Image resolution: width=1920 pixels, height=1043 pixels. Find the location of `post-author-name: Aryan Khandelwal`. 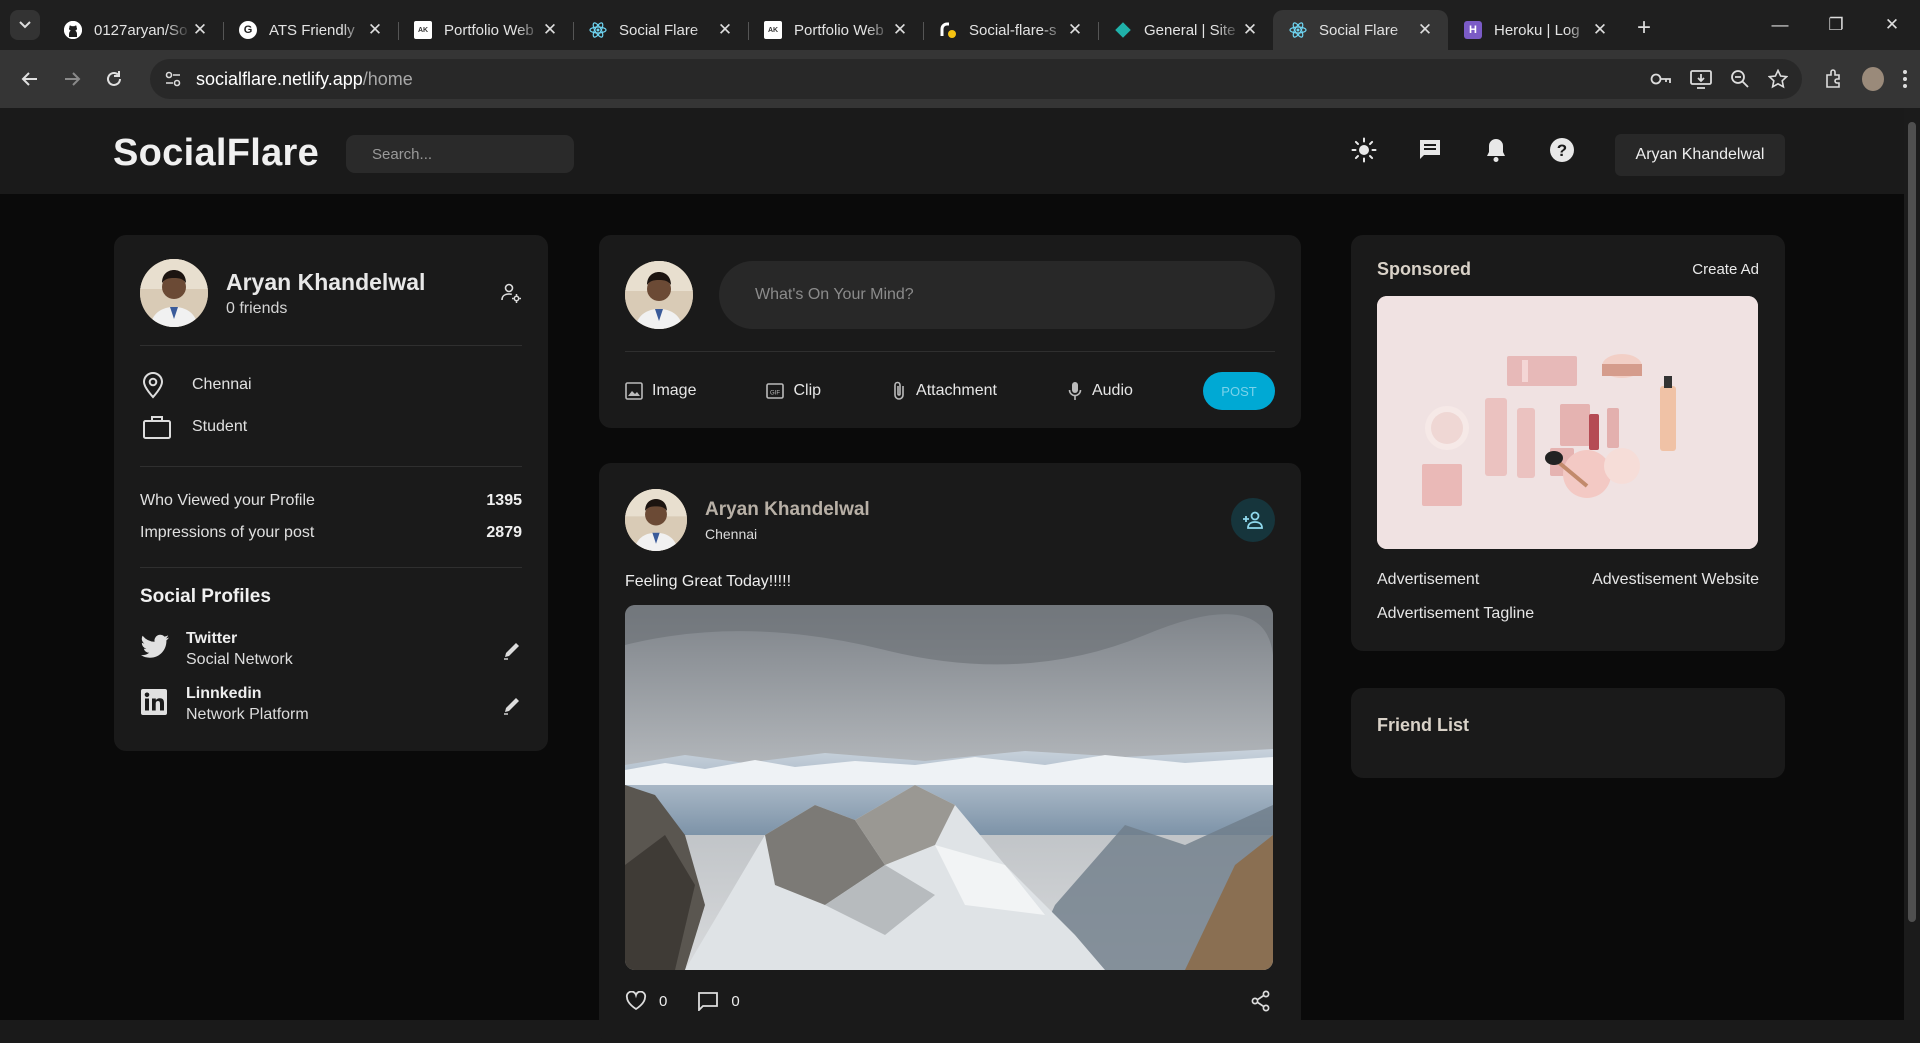

post-author-name: Aryan Khandelwal is located at coordinates (787, 510).